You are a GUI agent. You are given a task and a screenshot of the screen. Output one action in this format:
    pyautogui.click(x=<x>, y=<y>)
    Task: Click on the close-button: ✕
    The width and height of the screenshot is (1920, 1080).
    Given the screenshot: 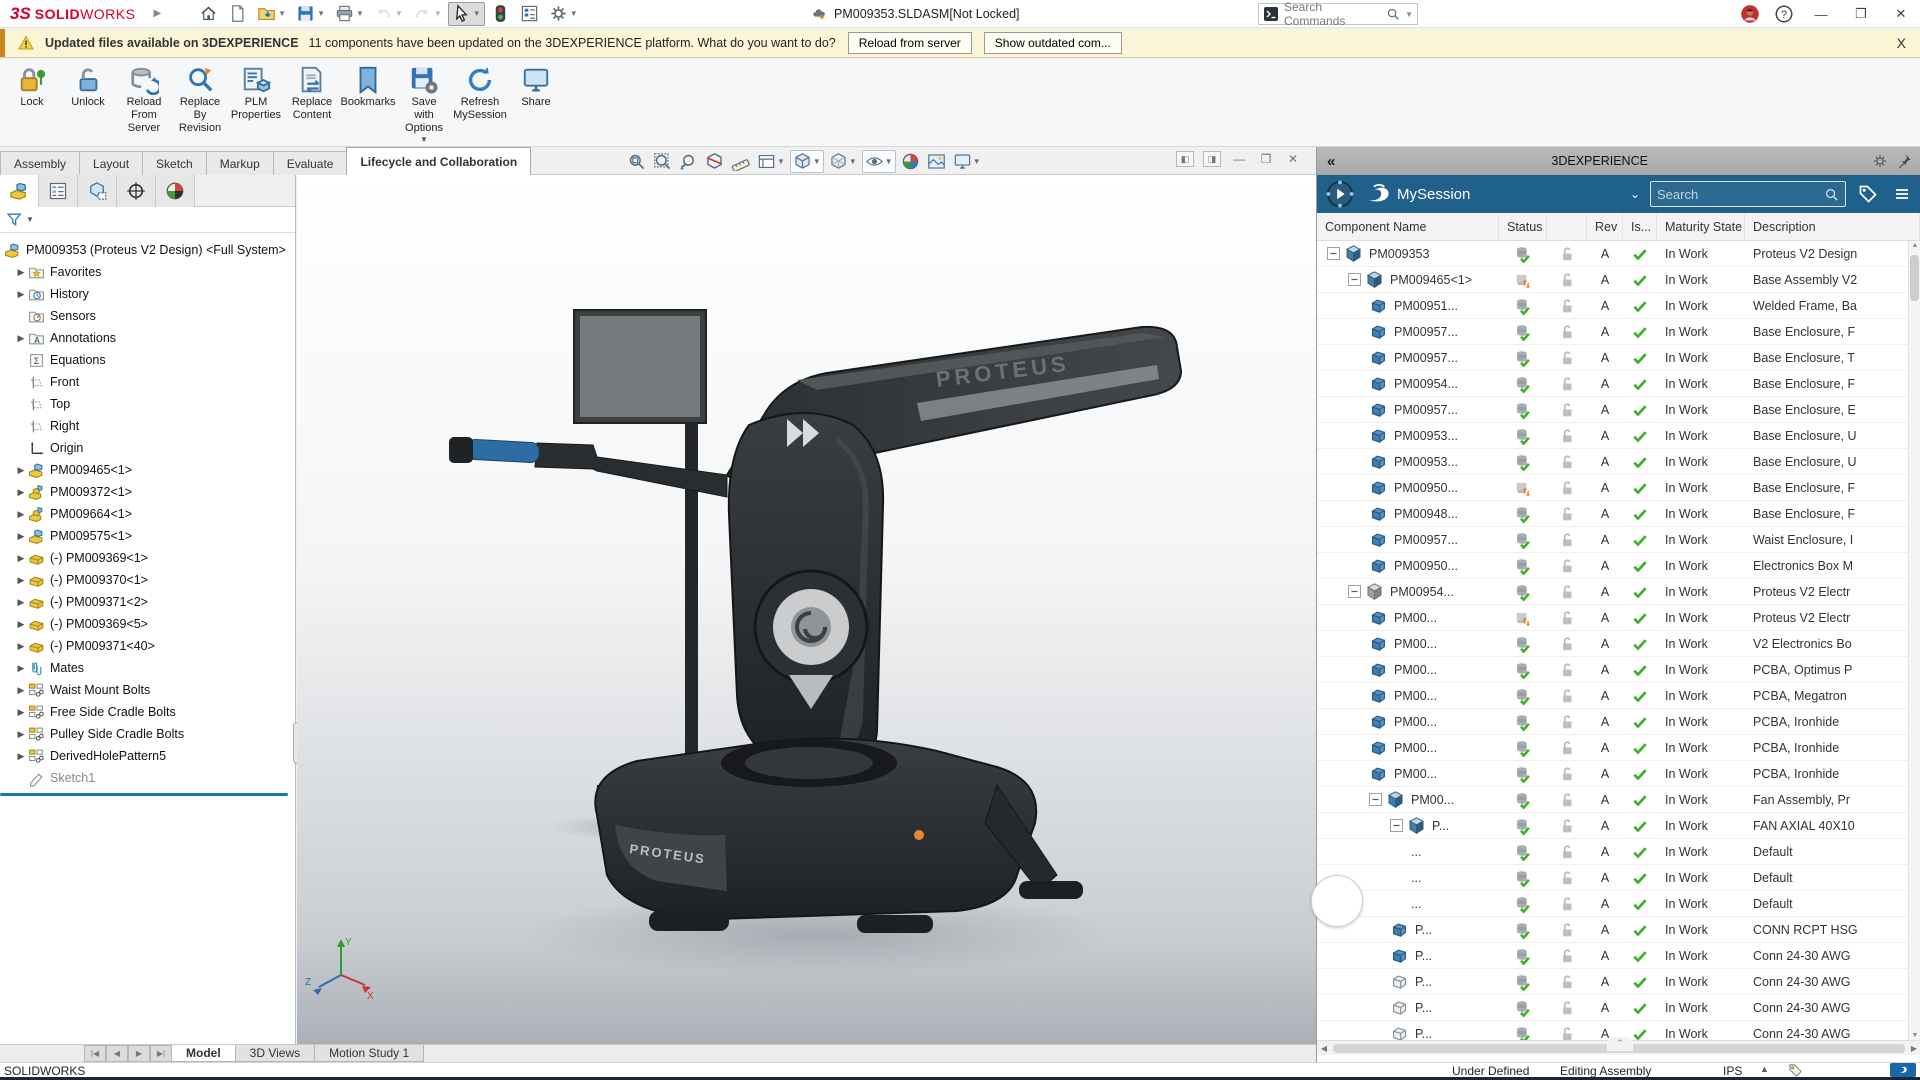 What is the action you would take?
    pyautogui.click(x=1901, y=14)
    